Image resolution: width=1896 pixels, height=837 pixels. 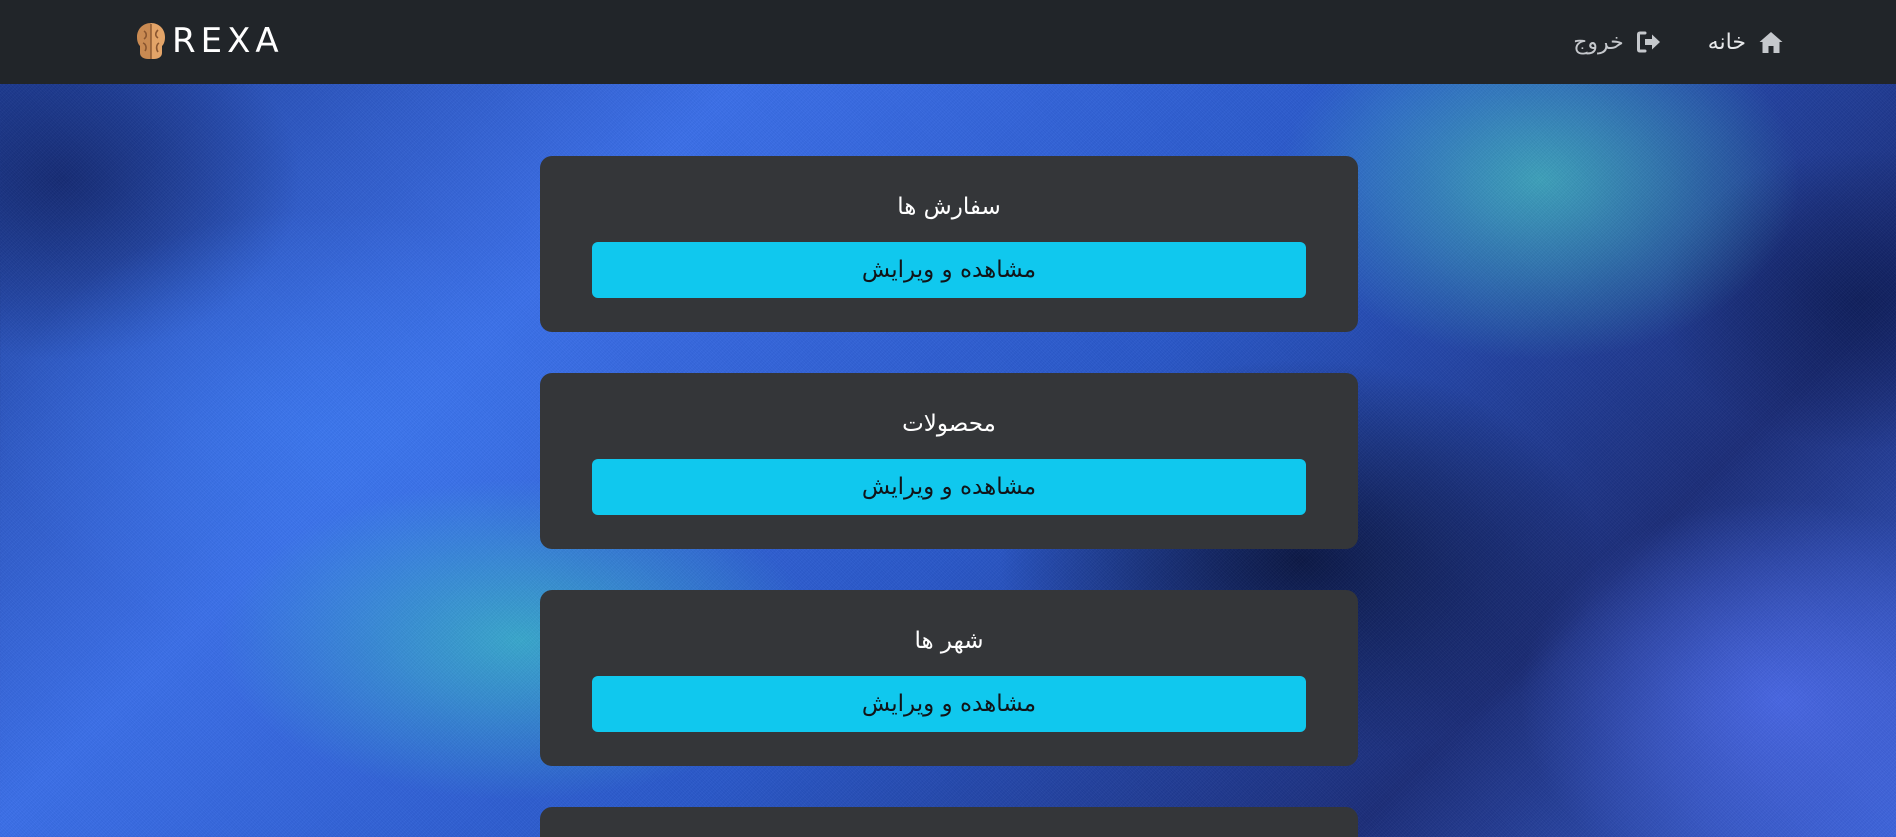 I want to click on card-partial, so click(x=949, y=822).